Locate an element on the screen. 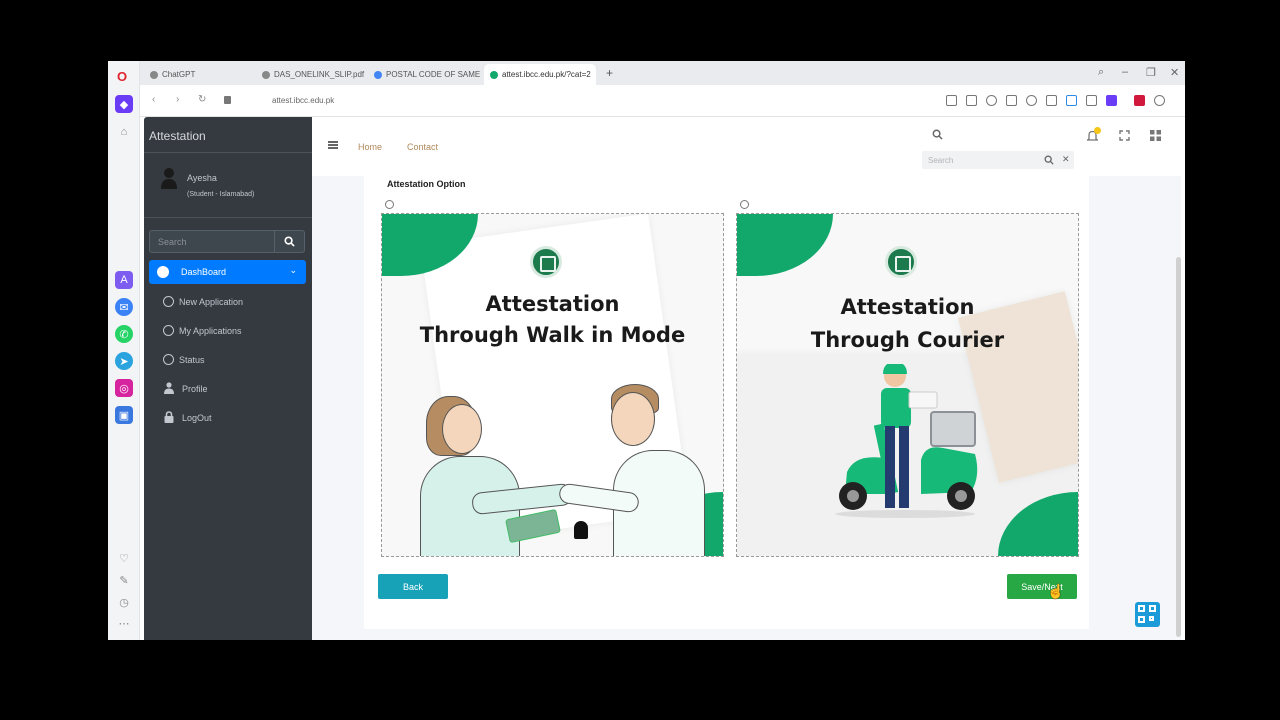  aria-icon: A is located at coordinates (124, 280).